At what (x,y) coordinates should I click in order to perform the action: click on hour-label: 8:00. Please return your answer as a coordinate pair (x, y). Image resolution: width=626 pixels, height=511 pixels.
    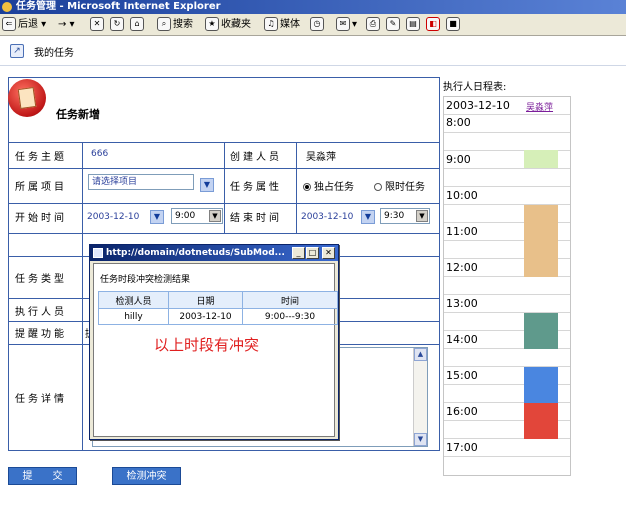
    Looking at the image, I should click on (458, 122).